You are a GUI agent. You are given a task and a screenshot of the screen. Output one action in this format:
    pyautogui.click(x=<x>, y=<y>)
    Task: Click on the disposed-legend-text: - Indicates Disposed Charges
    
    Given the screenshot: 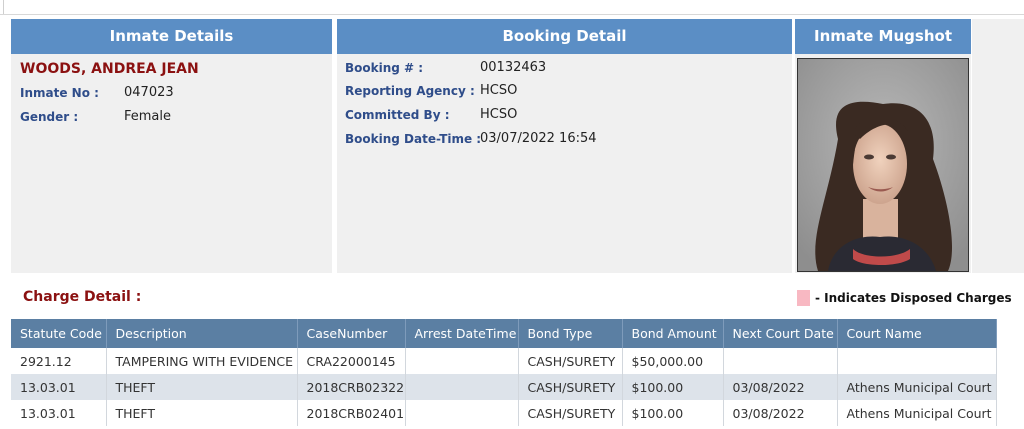 What is the action you would take?
    pyautogui.click(x=913, y=298)
    